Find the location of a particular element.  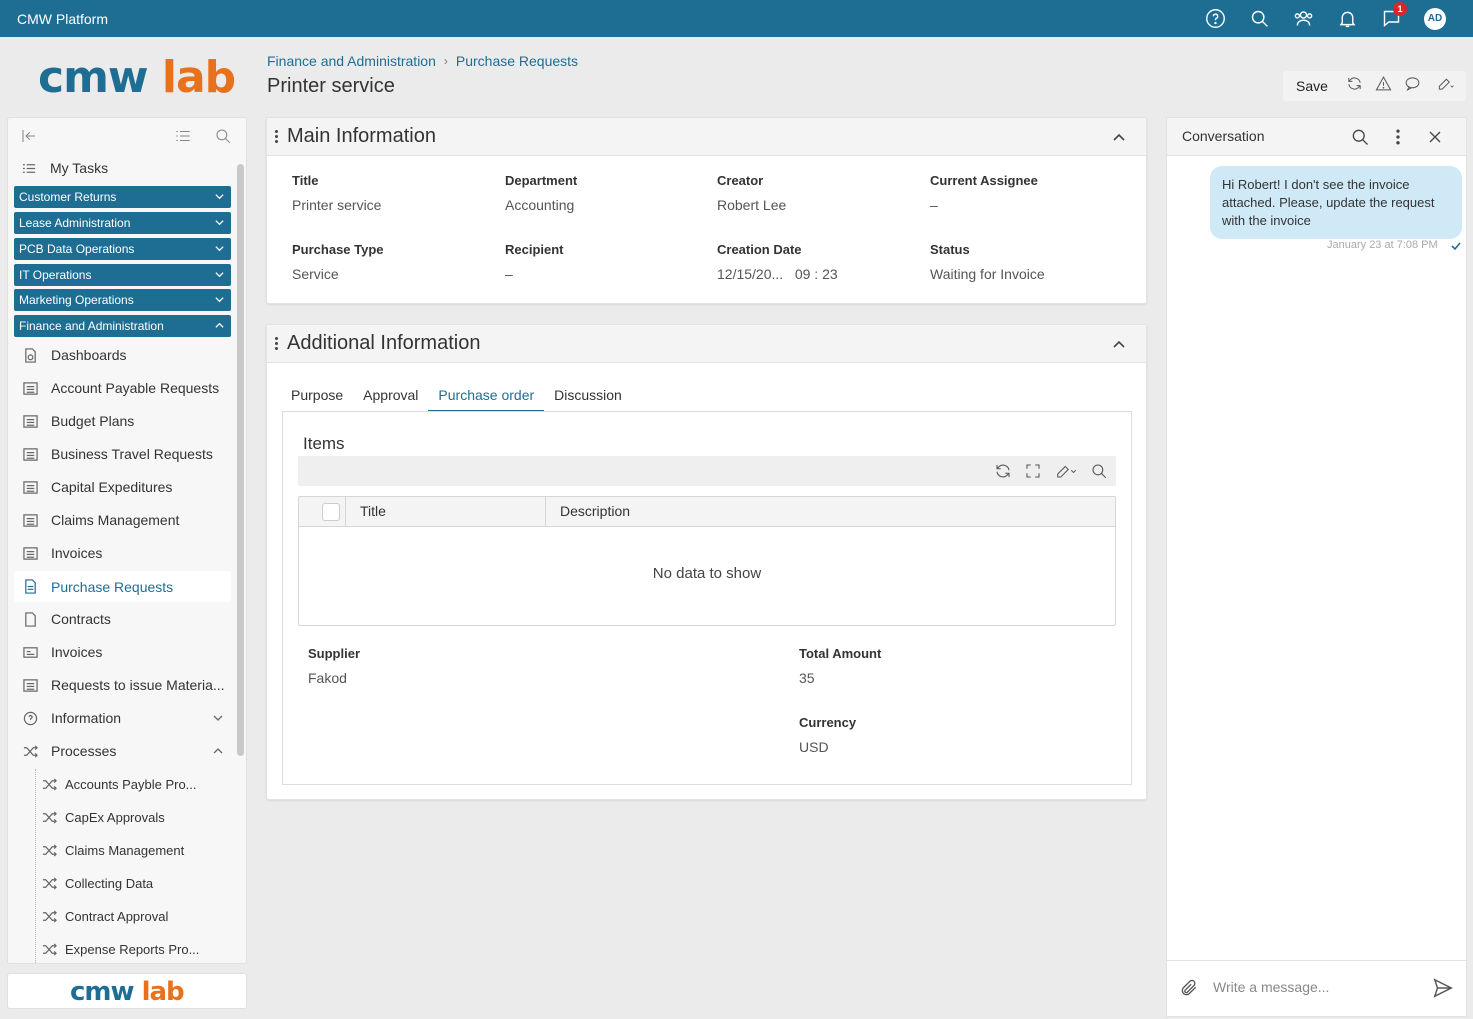

sidebar-item-my-tasks: My Tasks is located at coordinates (121, 168).